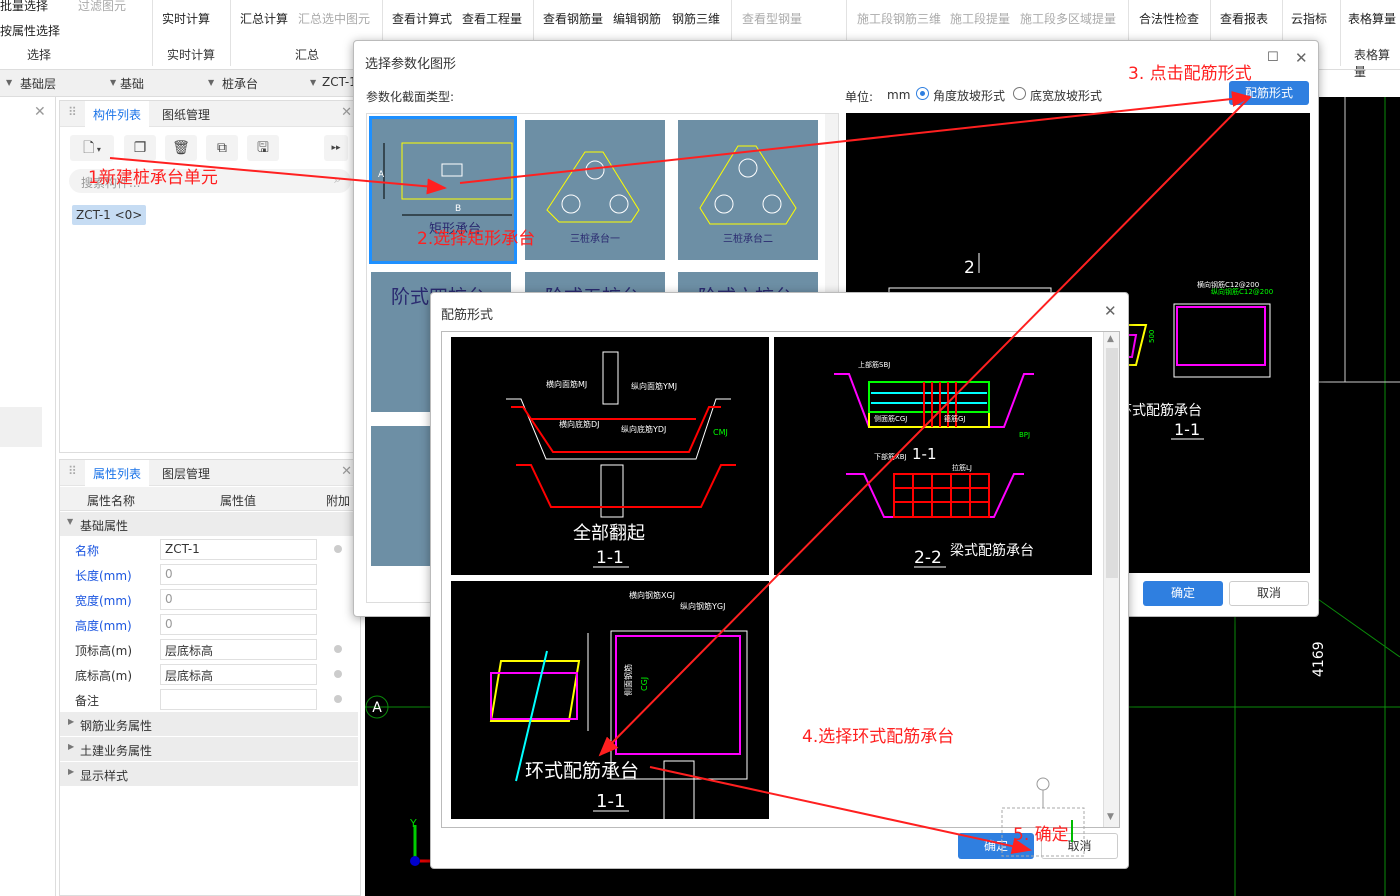  I want to click on tile-three-pile-cap-2: 三桩承台二, so click(748, 190).